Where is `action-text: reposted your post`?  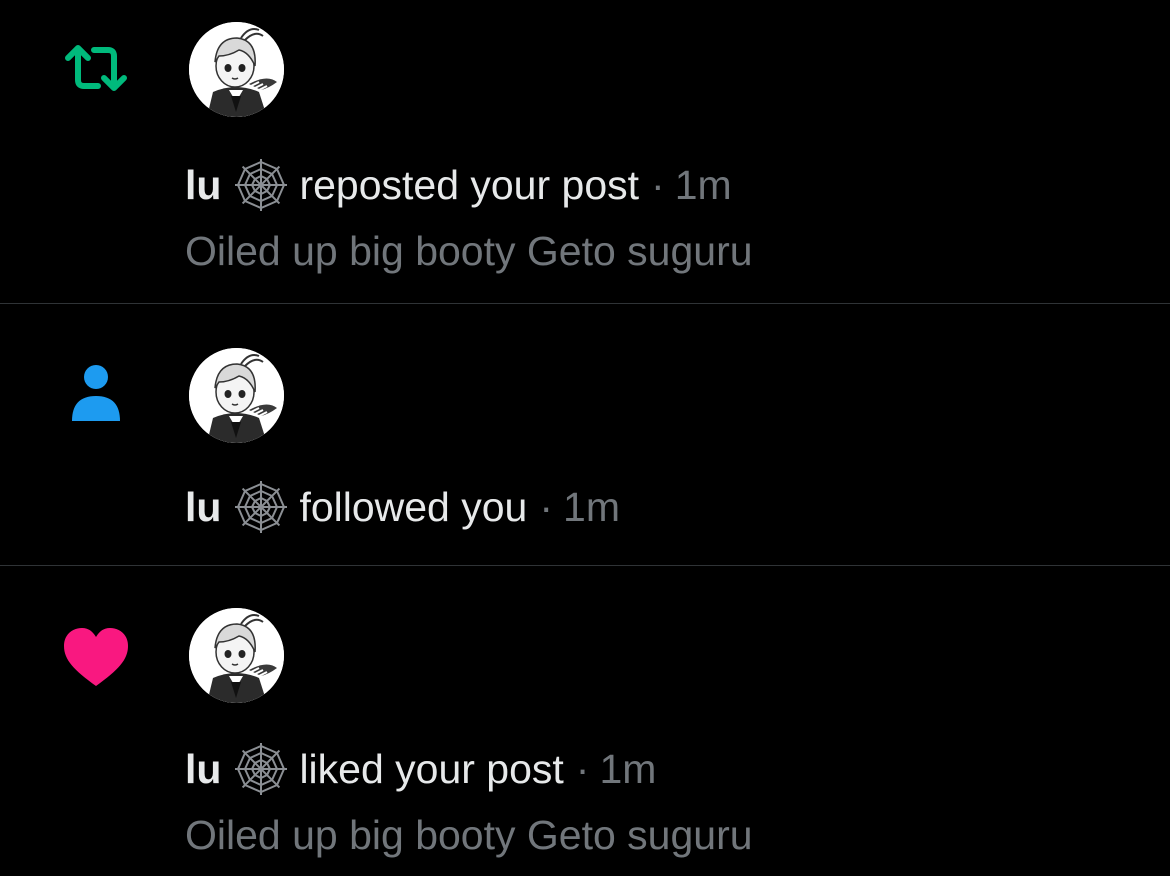 action-text: reposted your post is located at coordinates (469, 185).